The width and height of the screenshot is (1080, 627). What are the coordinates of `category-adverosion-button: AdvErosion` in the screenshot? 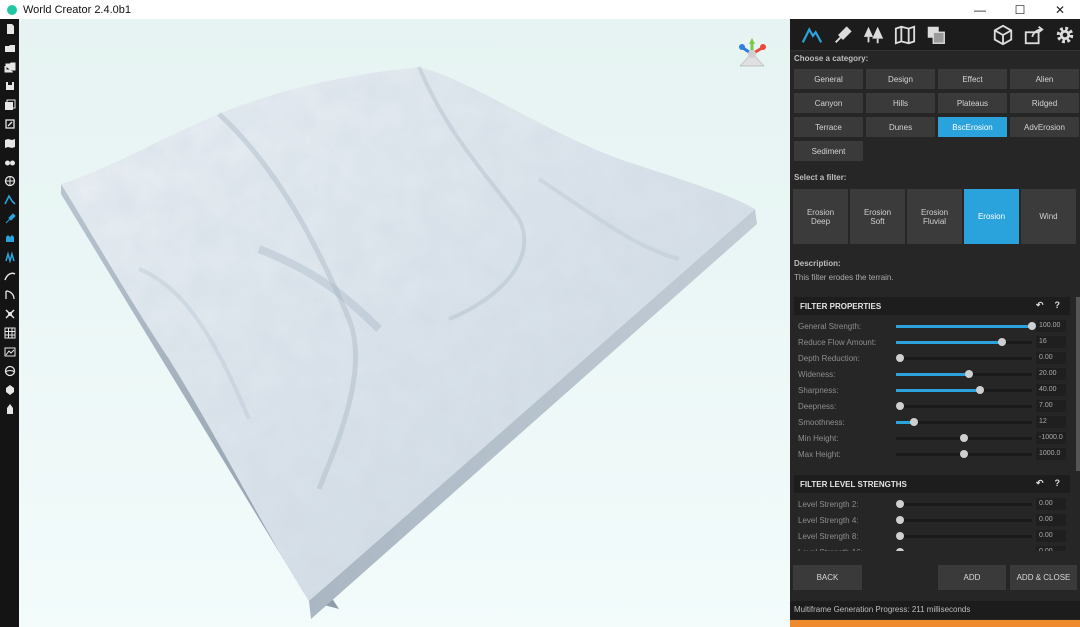 It's located at (1044, 127).